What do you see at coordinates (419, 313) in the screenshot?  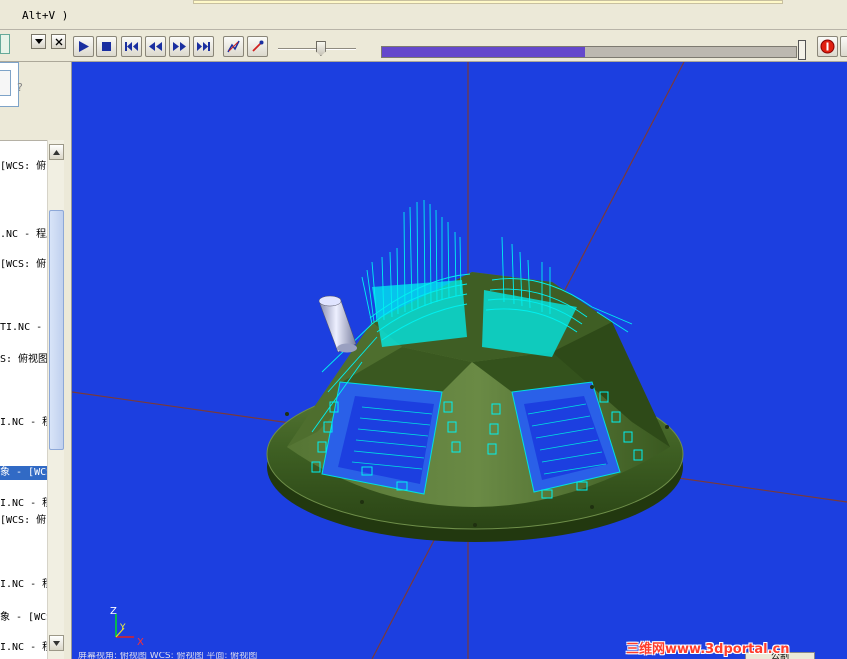 I see `toolpath-region-left` at bounding box center [419, 313].